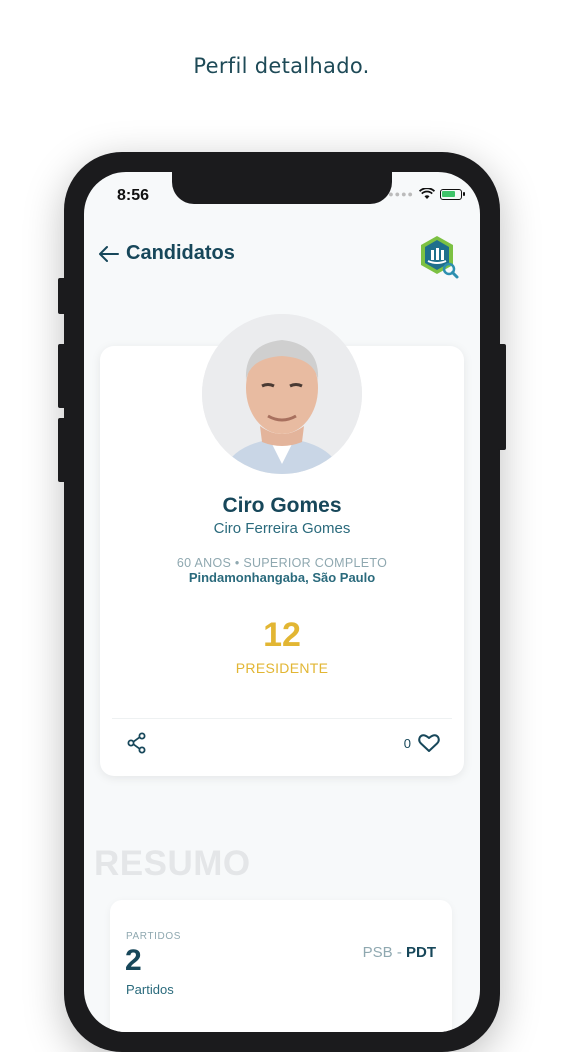 This screenshot has height=1052, width=563. Describe the element at coordinates (62, 296) in the screenshot. I see `phone-mute-switch` at that location.